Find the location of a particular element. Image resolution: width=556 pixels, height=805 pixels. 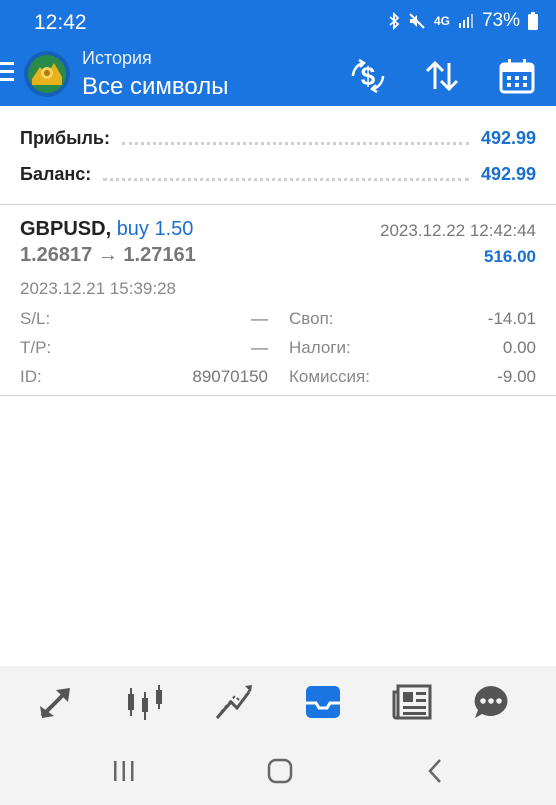

status-time: 12:42 is located at coordinates (60, 22).